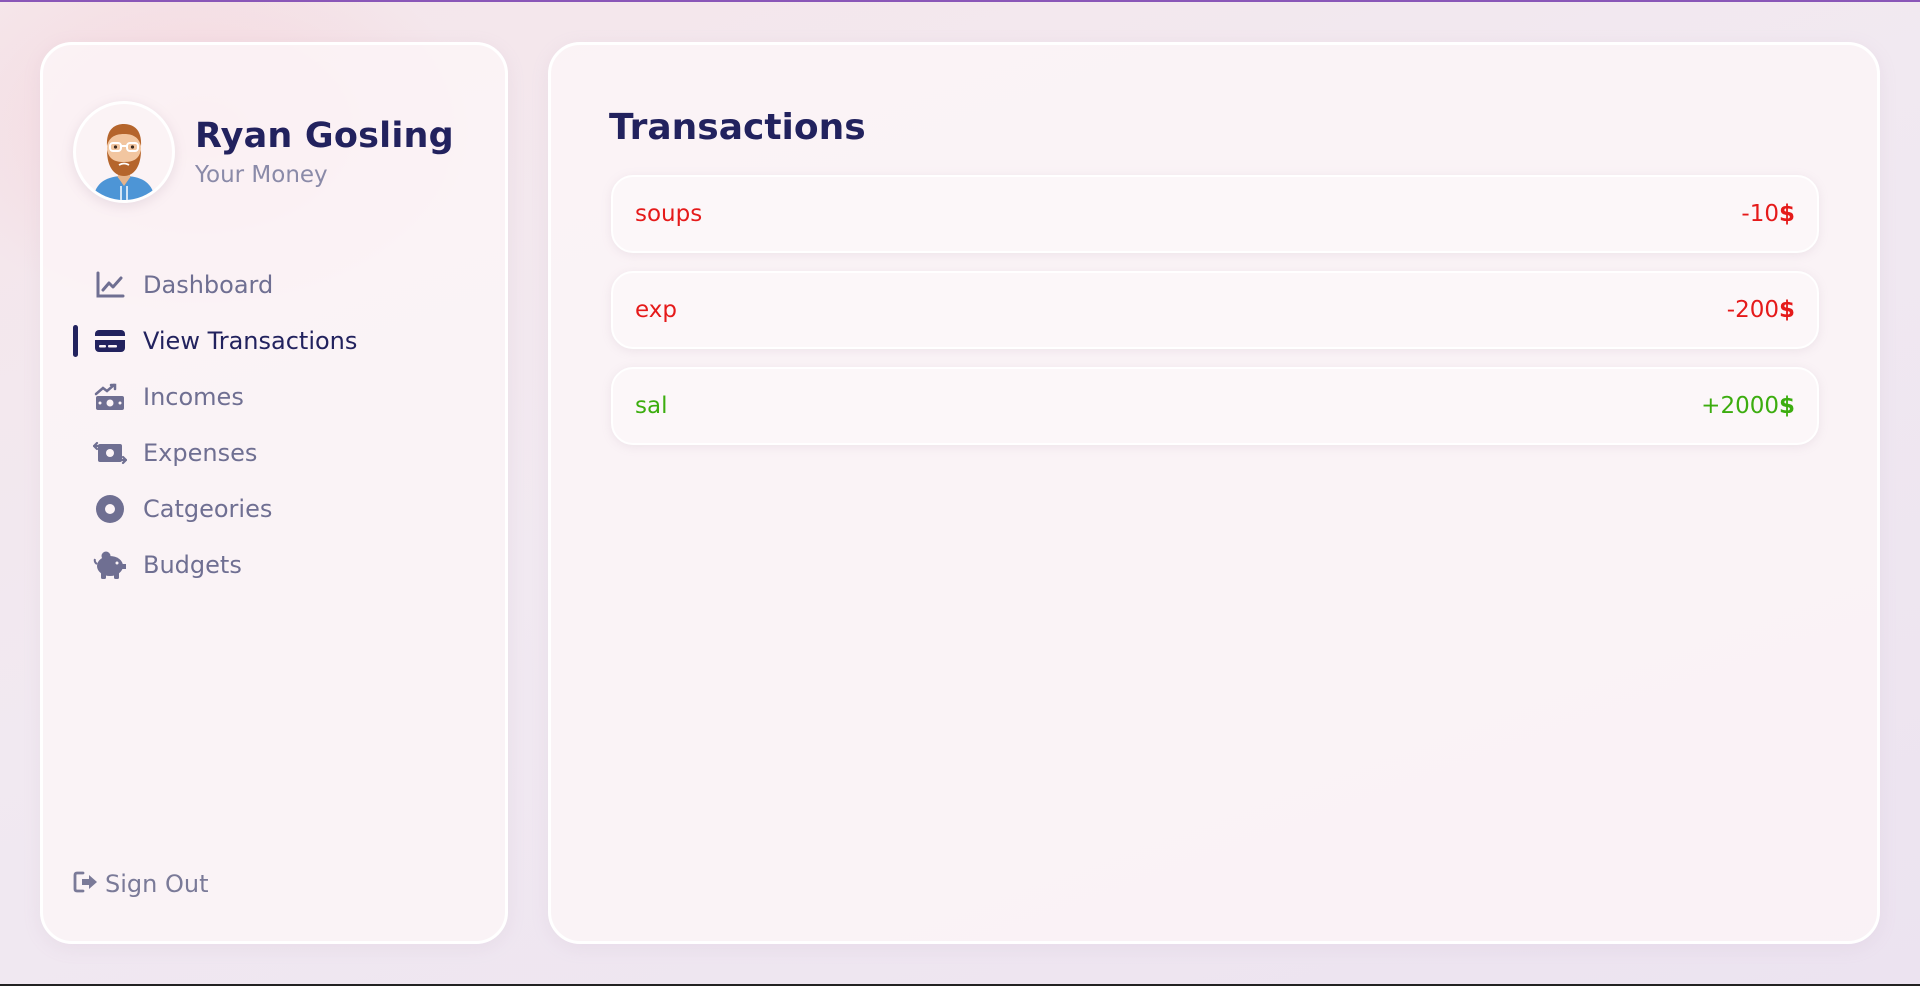 This screenshot has height=986, width=1920. I want to click on circle-dot-icon, so click(110, 509).